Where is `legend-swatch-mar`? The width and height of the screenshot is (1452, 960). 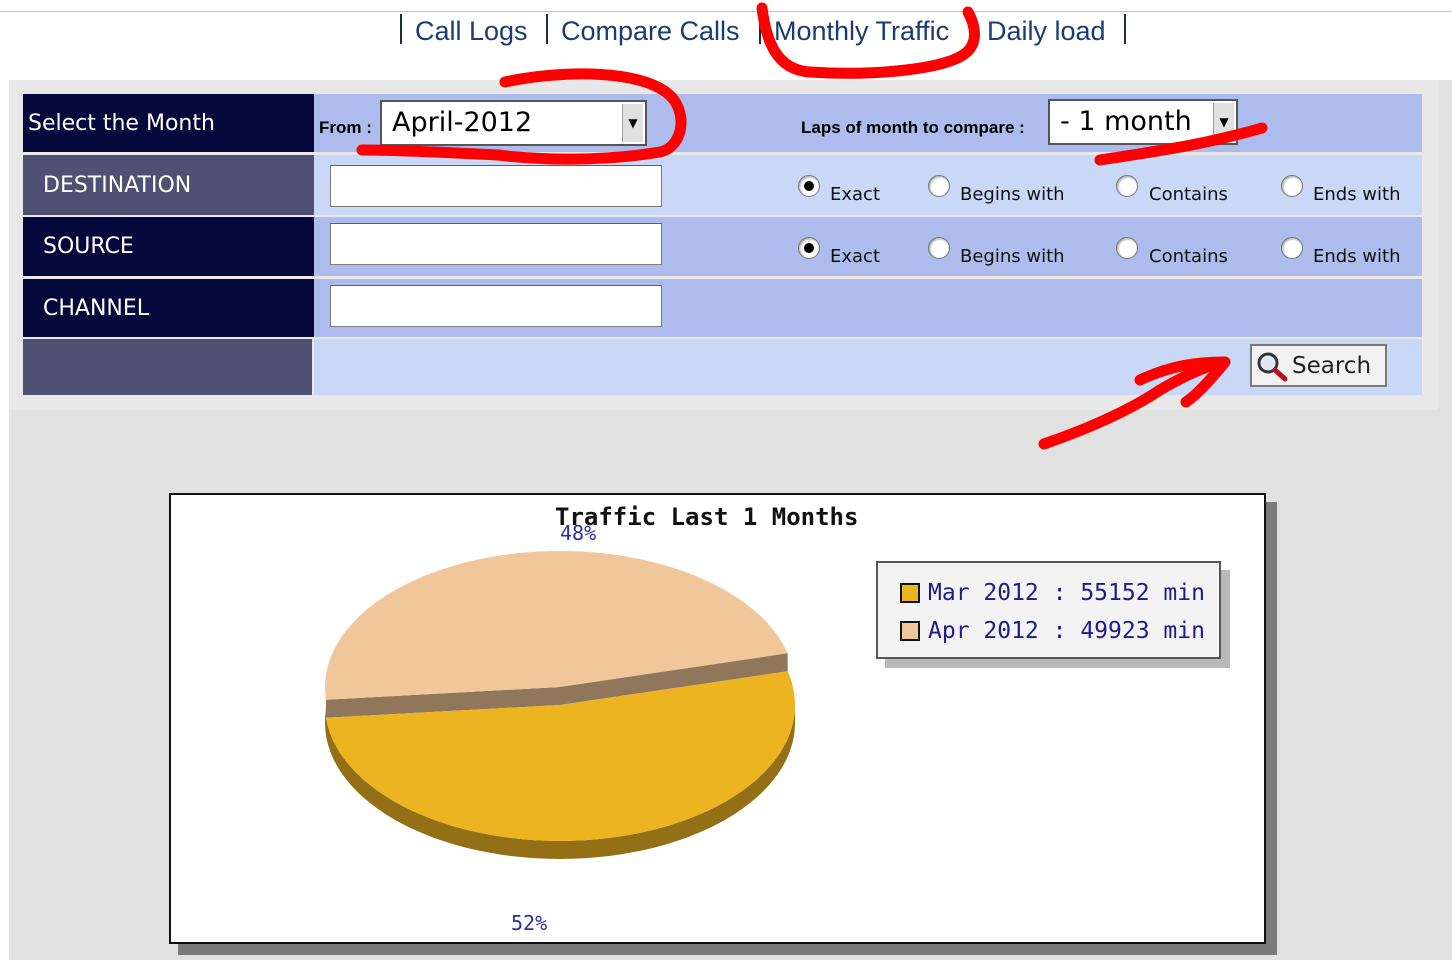 legend-swatch-mar is located at coordinates (910, 593).